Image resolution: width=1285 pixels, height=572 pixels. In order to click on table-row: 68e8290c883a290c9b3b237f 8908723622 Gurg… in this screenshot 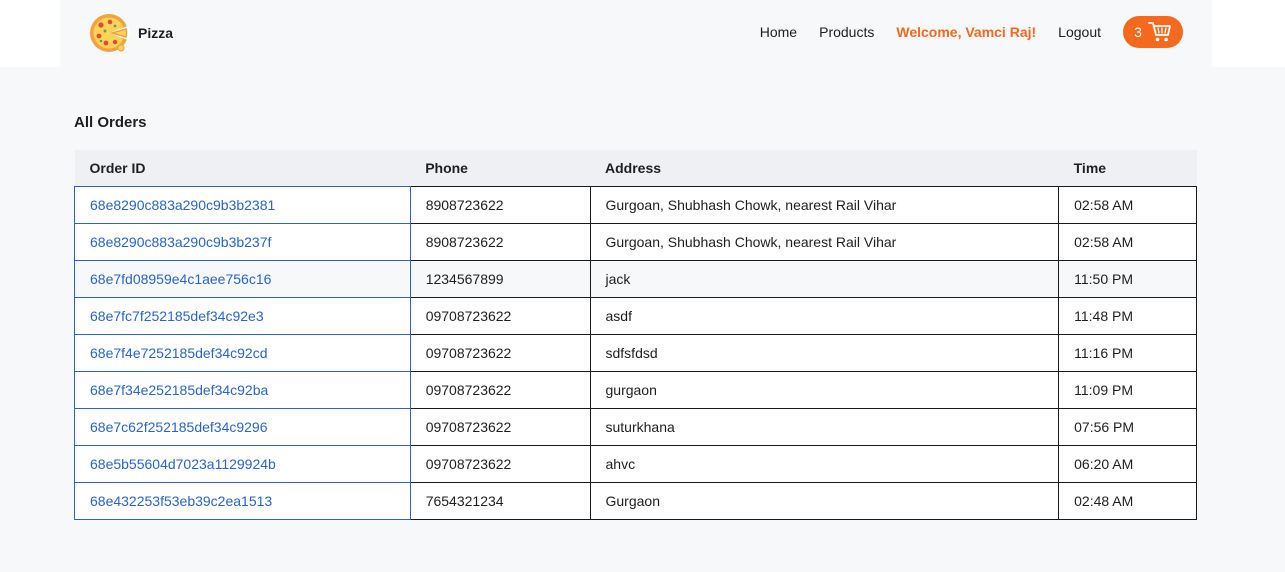, I will do `click(635, 242)`.